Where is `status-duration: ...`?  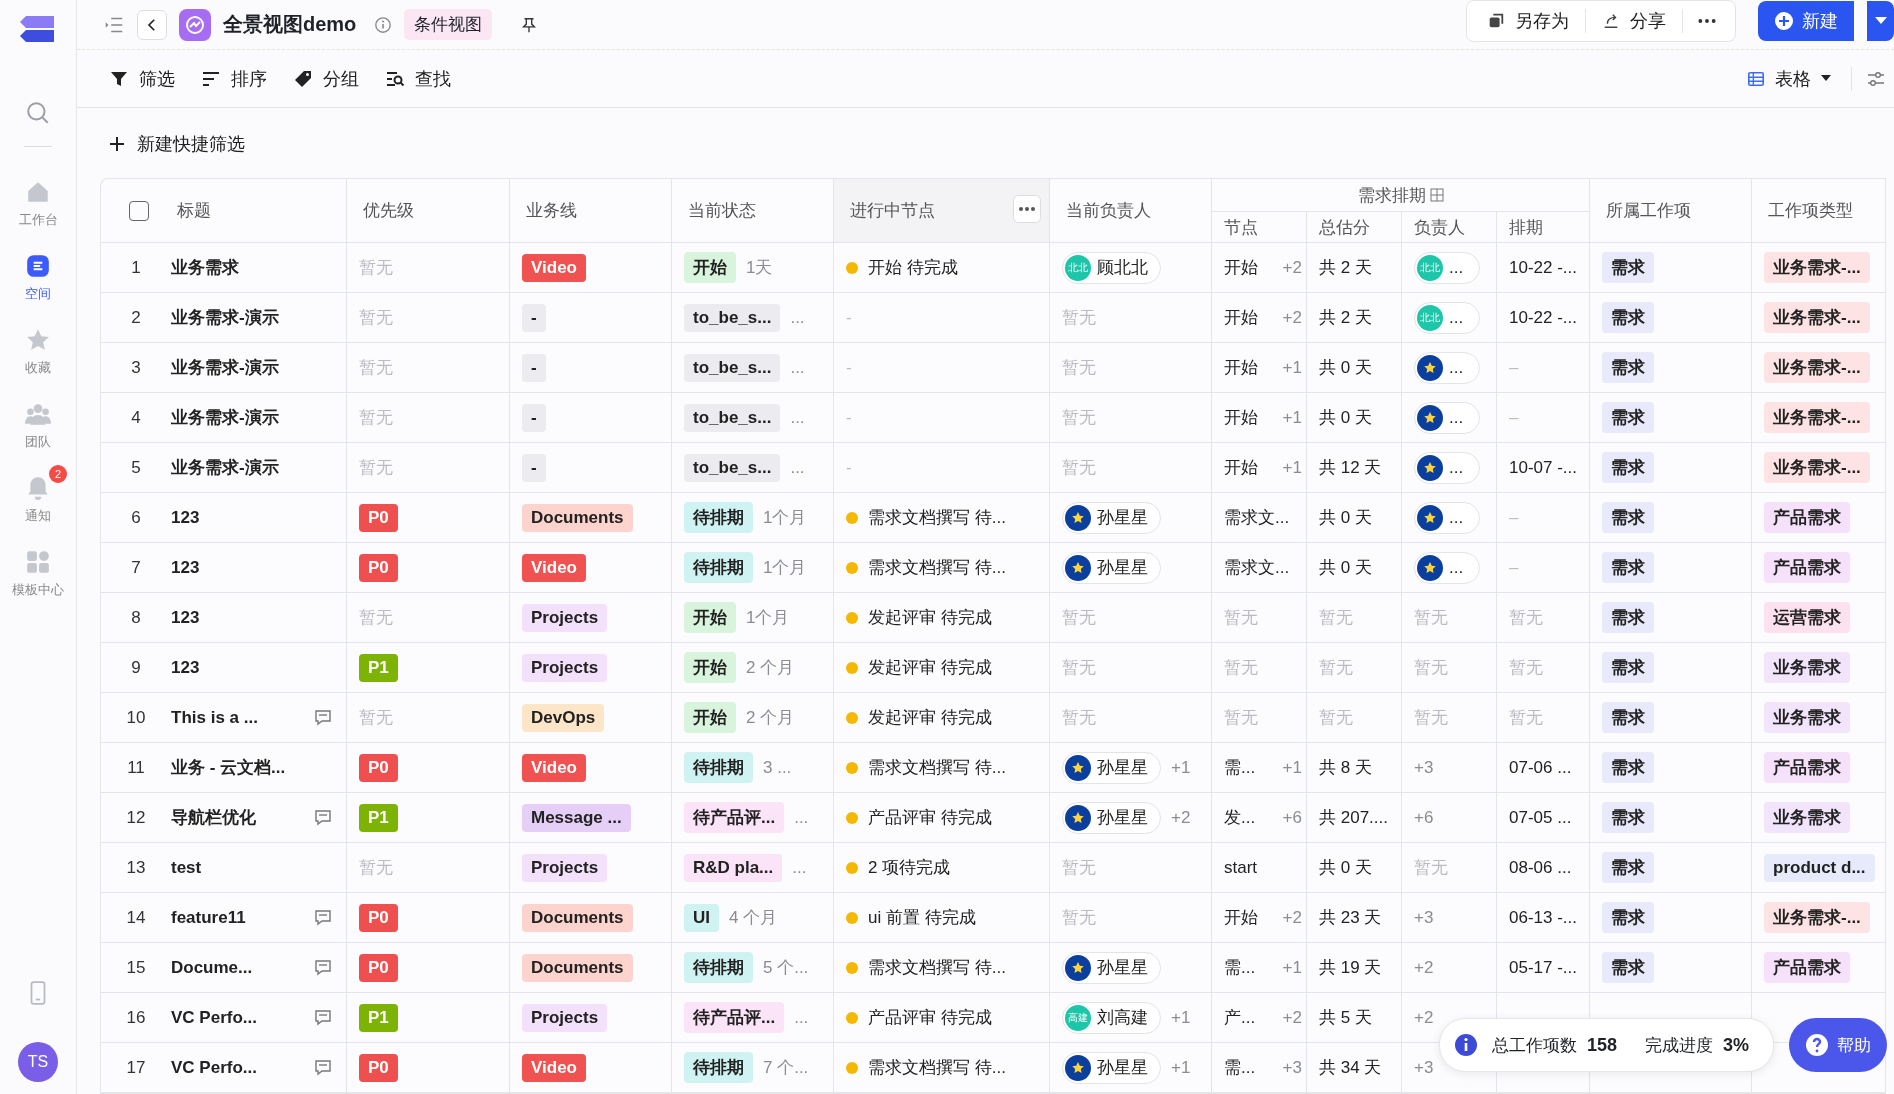 status-duration: ... is located at coordinates (797, 317).